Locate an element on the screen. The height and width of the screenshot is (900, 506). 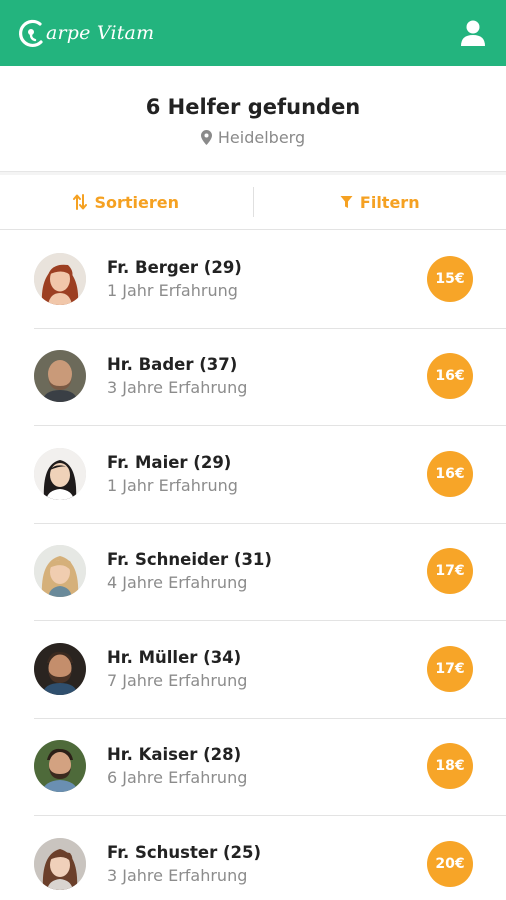
man-beard-dark-avatar-icon is located at coordinates (60, 668).